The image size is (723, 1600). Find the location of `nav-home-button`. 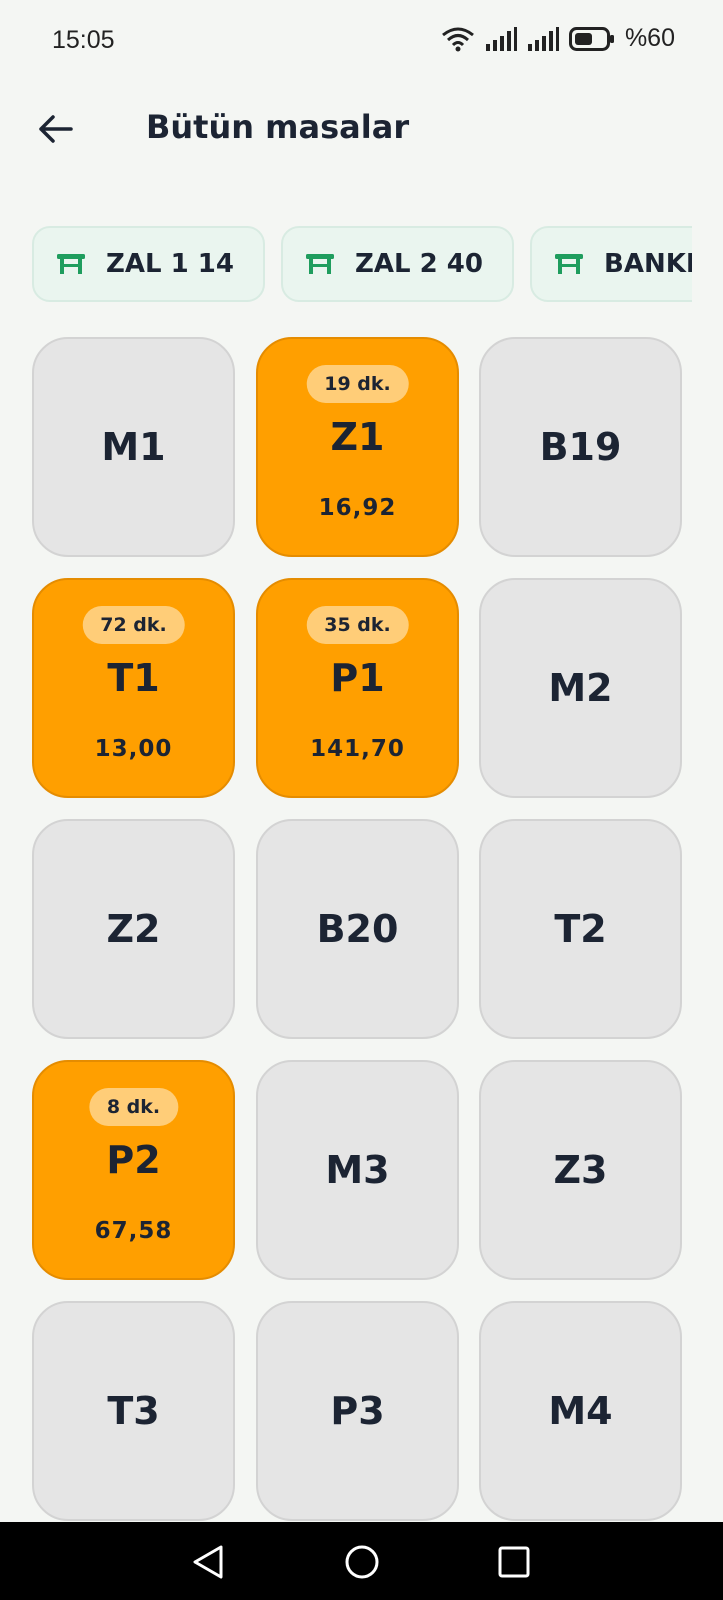

nav-home-button is located at coordinates (362, 1562).